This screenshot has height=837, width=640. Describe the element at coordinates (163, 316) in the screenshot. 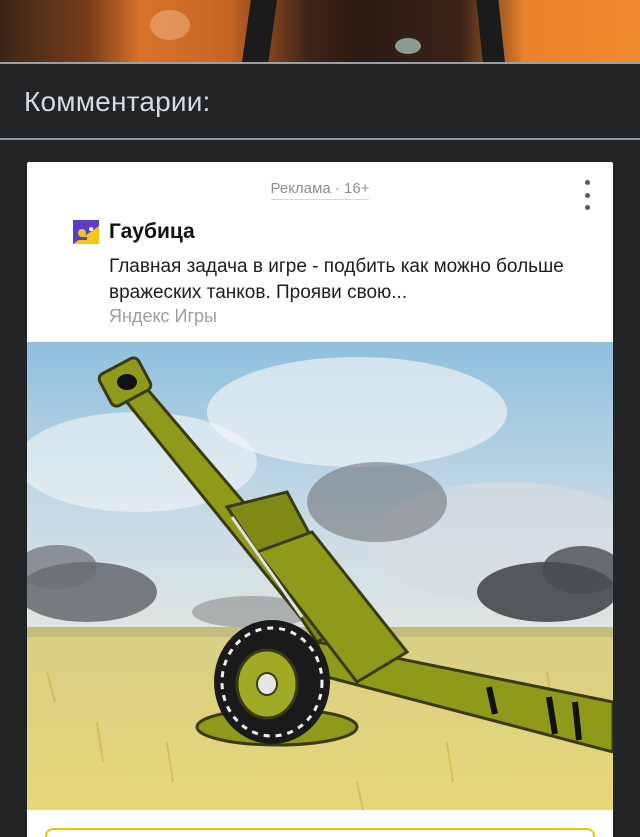

I see `ad-source: Яндекс Игры` at that location.